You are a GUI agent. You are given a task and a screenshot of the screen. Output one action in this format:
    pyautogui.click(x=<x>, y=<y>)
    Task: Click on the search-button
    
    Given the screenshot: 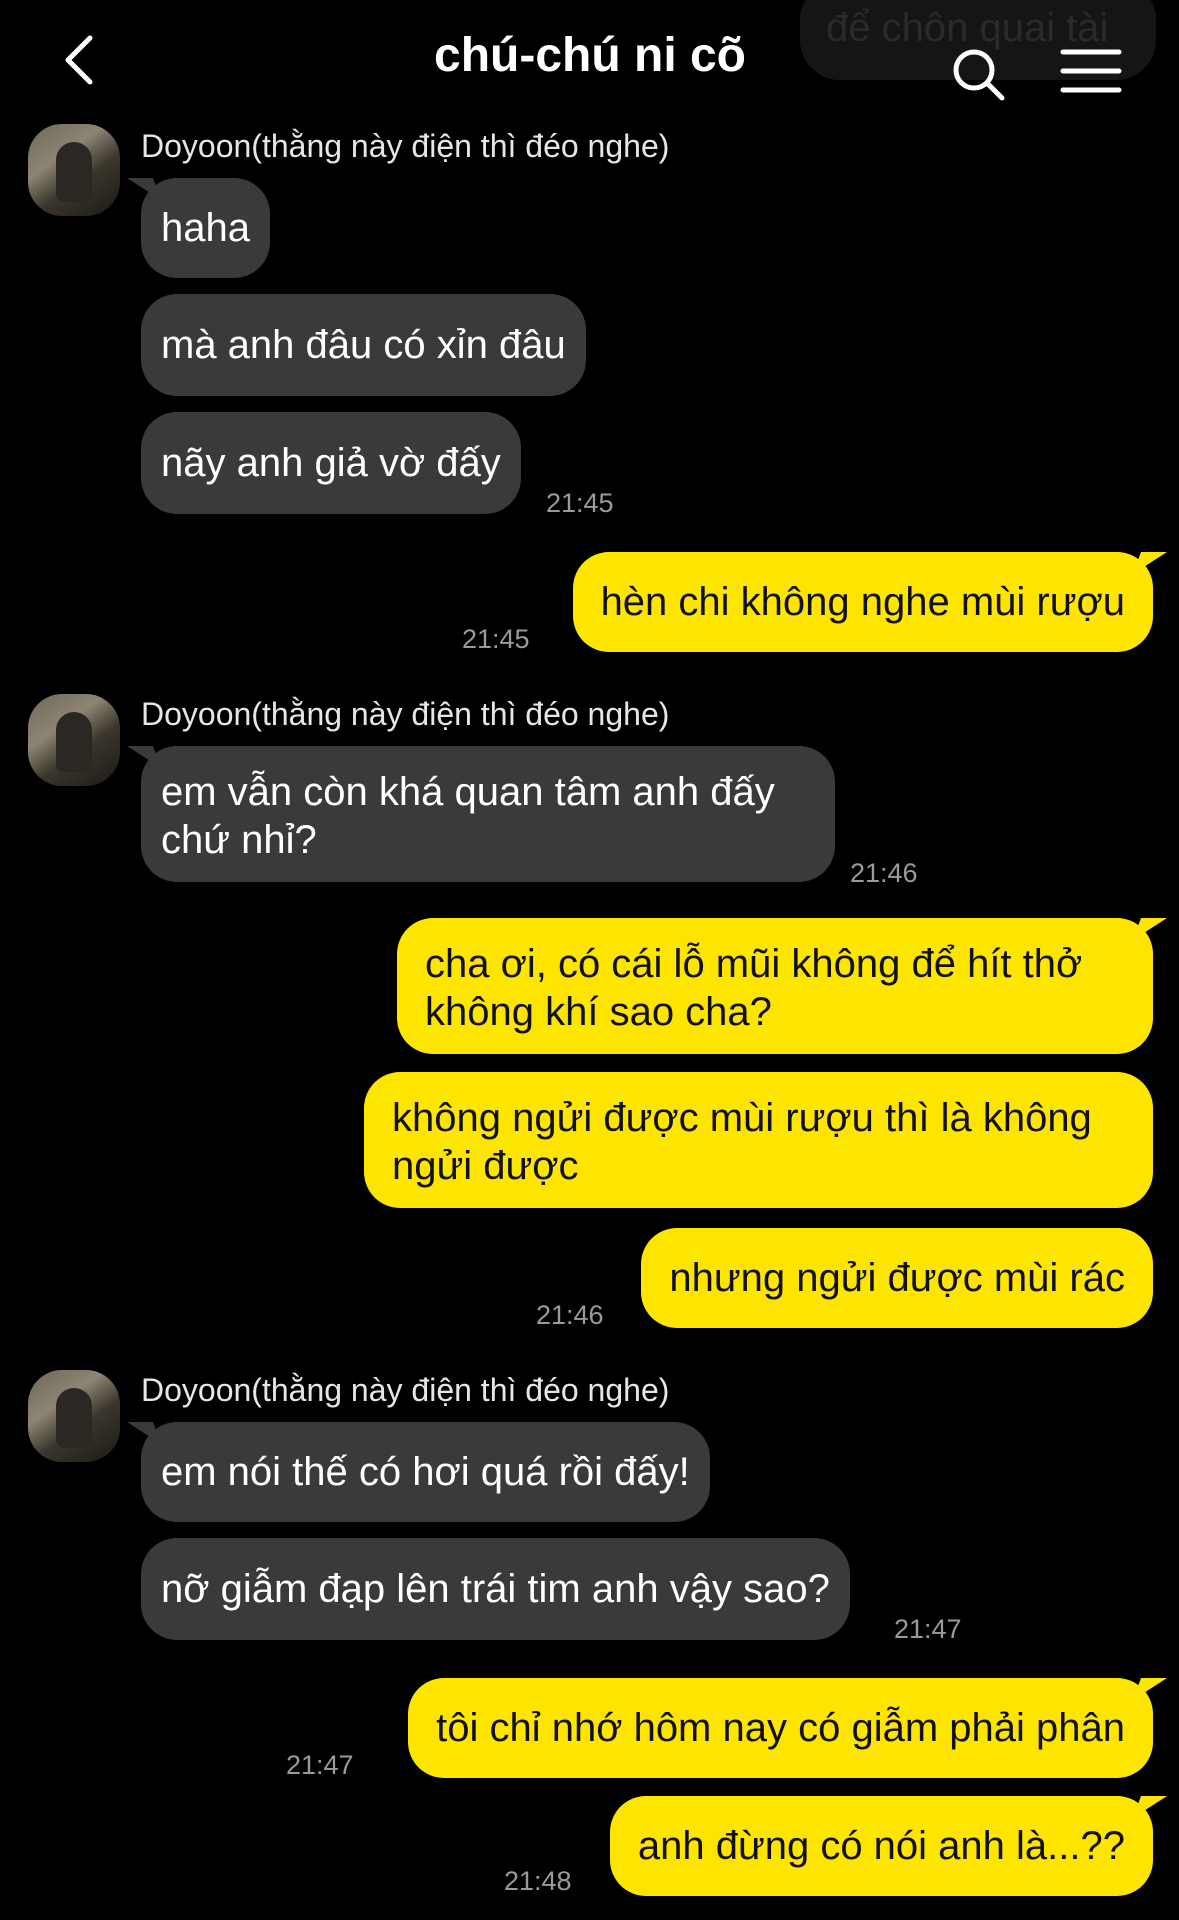 What is the action you would take?
    pyautogui.click(x=979, y=75)
    